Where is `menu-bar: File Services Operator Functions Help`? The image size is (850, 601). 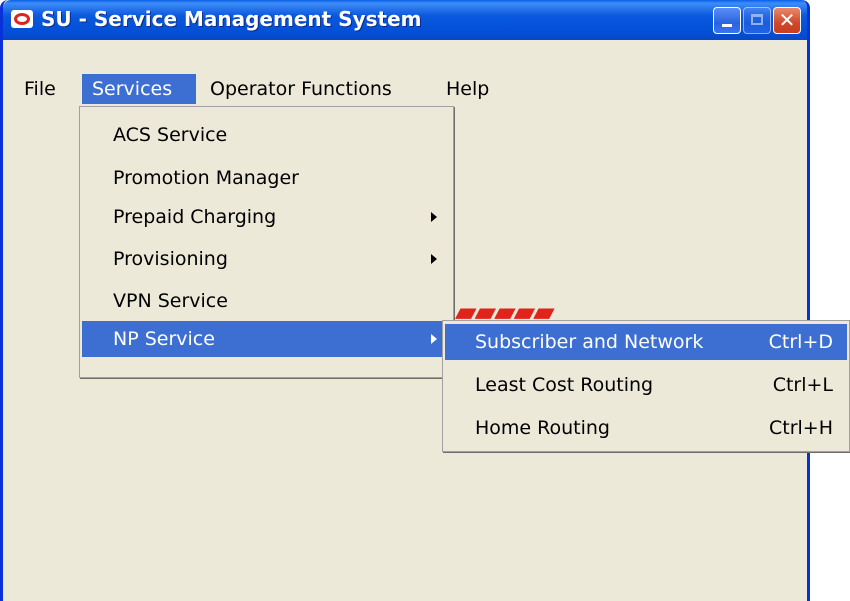
menu-bar: File Services Operator Functions Help is located at coordinates (405, 89).